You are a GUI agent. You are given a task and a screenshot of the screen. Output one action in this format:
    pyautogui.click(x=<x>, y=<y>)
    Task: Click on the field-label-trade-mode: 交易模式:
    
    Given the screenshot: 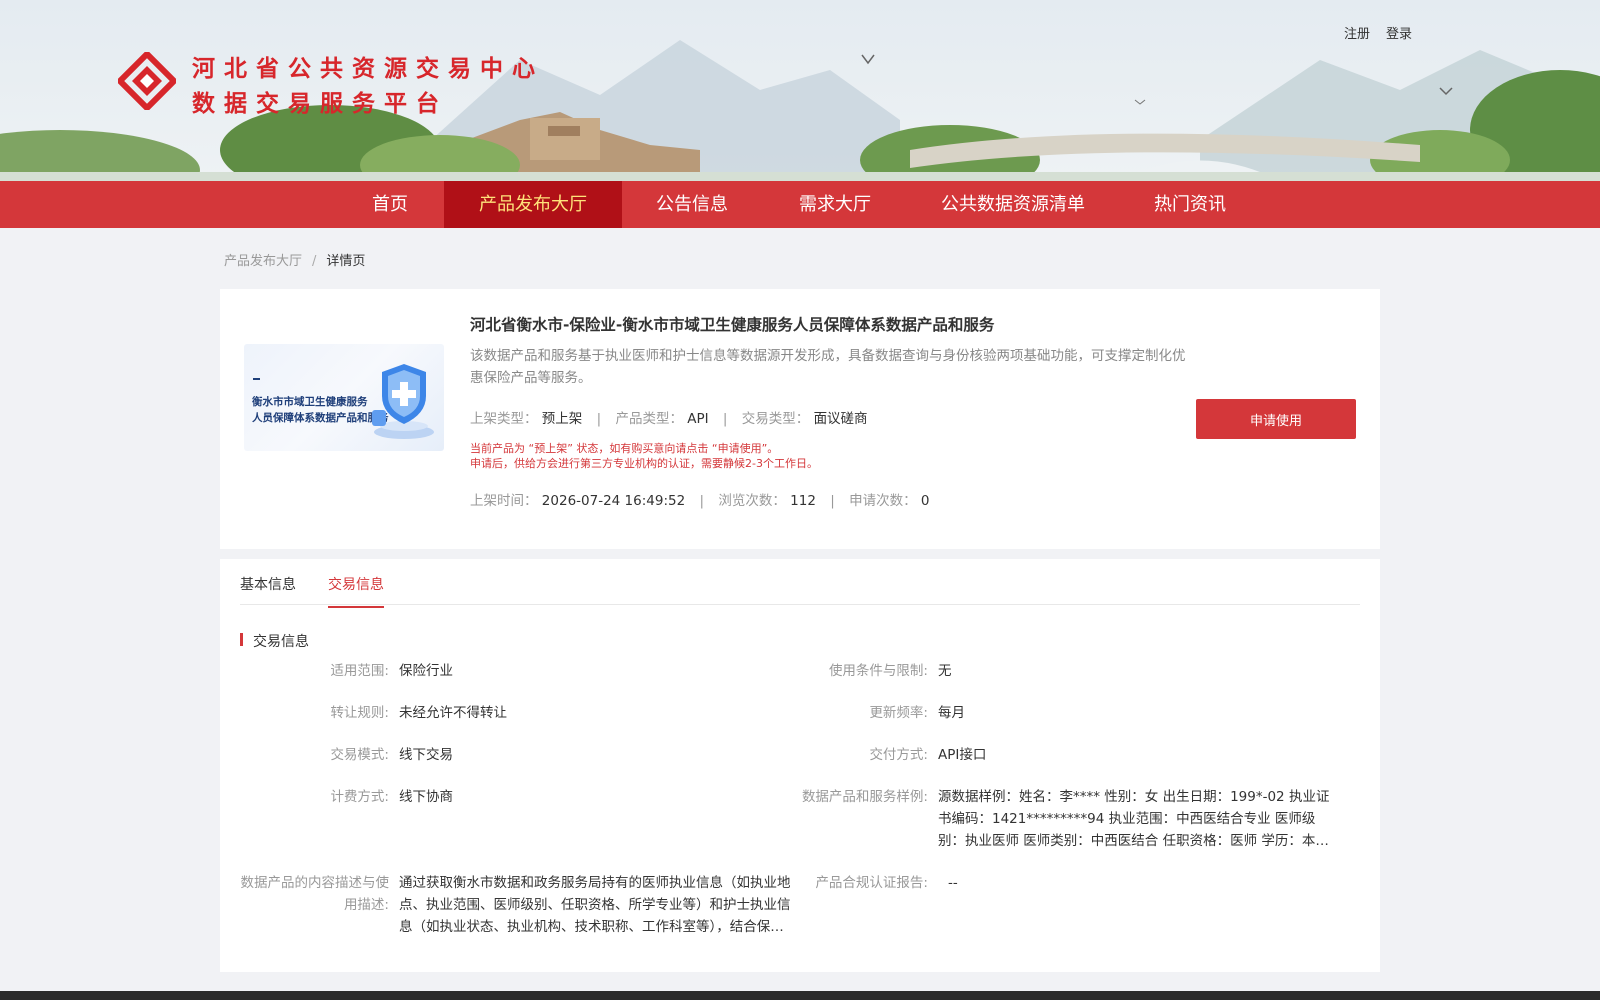 What is the action you would take?
    pyautogui.click(x=359, y=755)
    